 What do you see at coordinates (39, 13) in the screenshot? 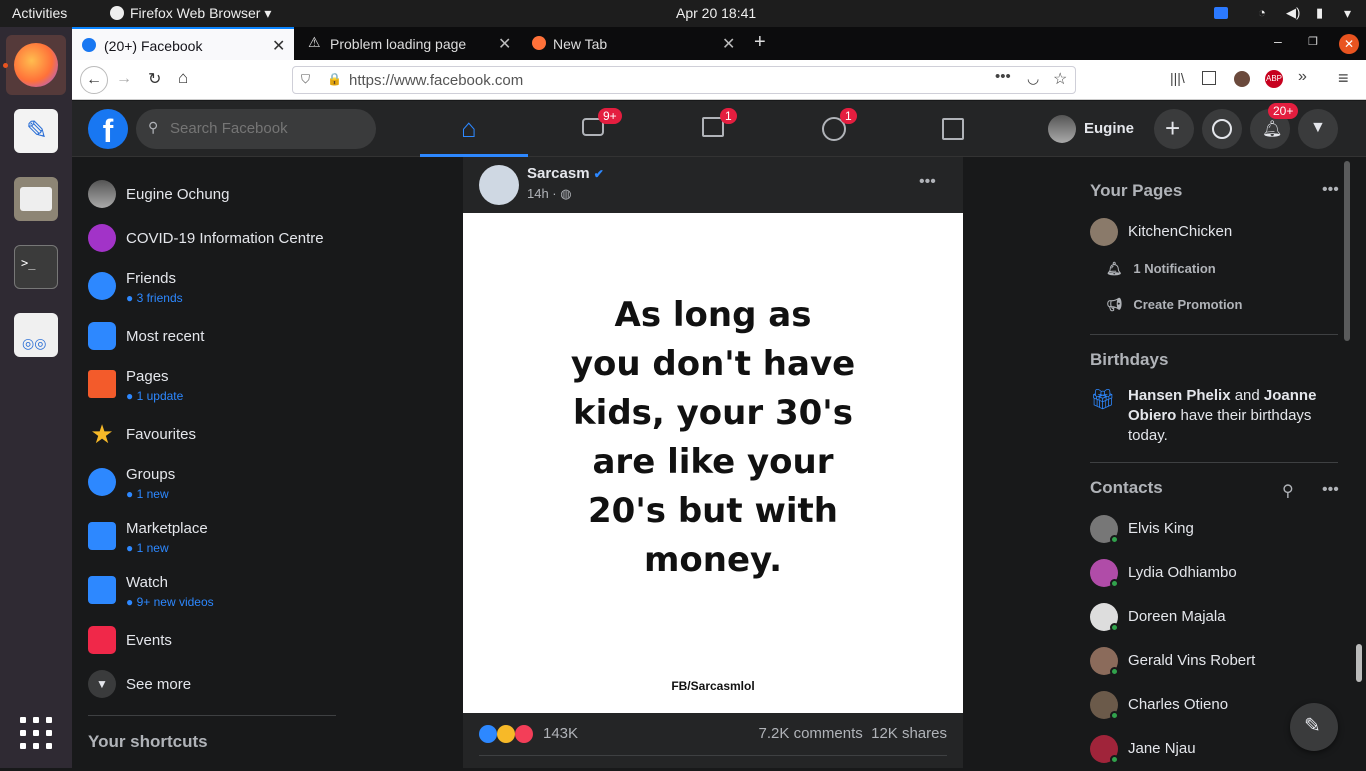
I see `activities-button: Activities` at bounding box center [39, 13].